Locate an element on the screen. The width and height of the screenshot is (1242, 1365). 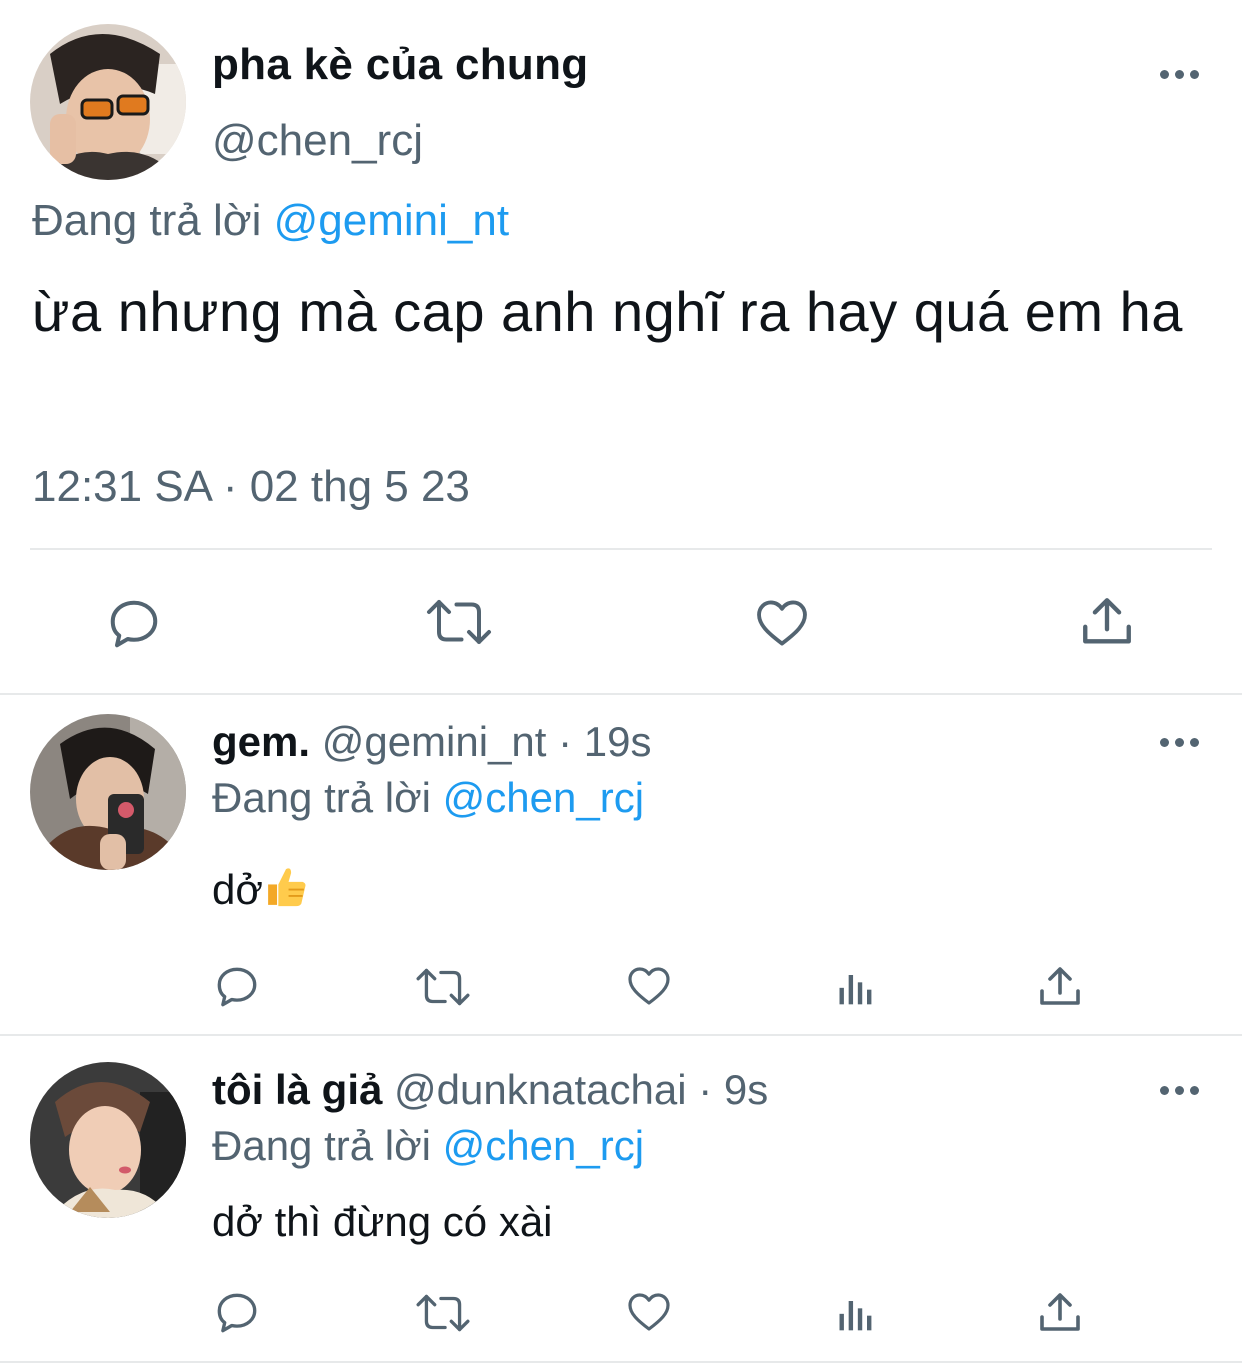
main-author-name: pha kè của chung is located at coordinates (400, 65).